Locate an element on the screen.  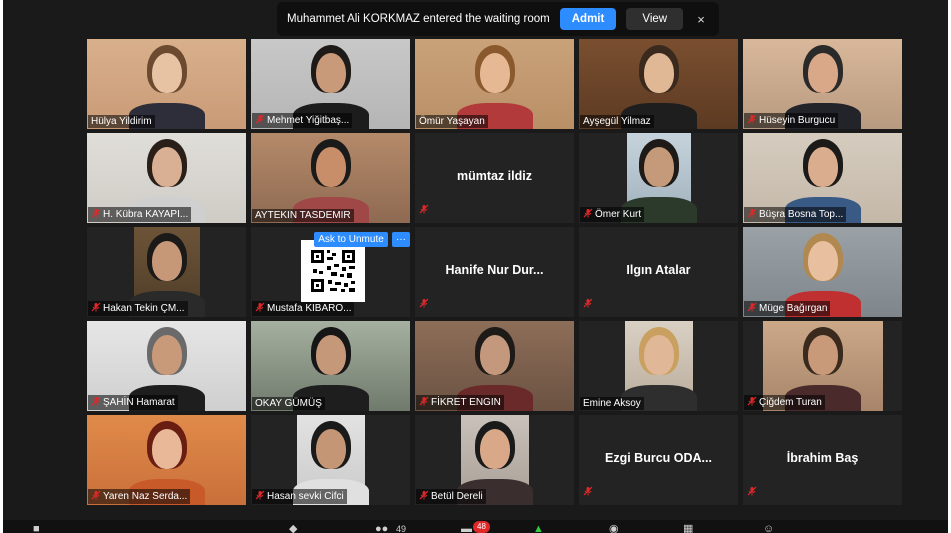
participant-nameplate: FİKRET ENGIN is located at coordinates (460, 402).